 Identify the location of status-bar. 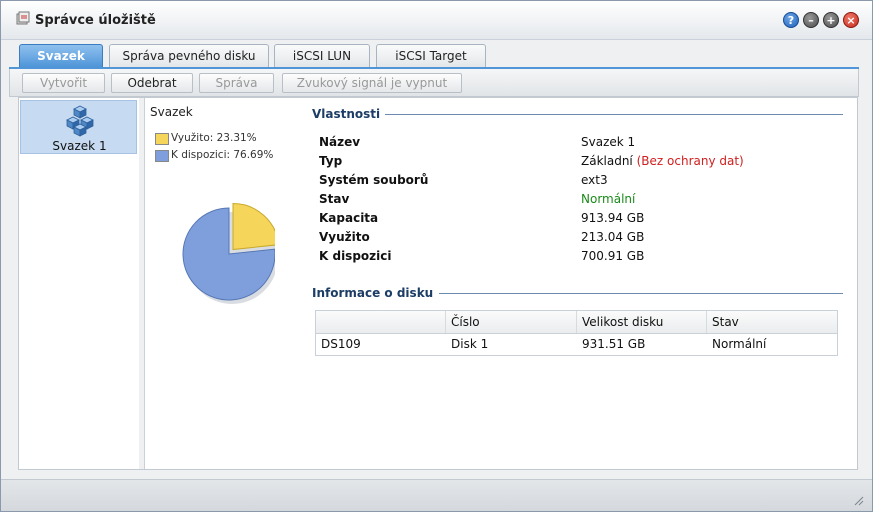
(436, 495).